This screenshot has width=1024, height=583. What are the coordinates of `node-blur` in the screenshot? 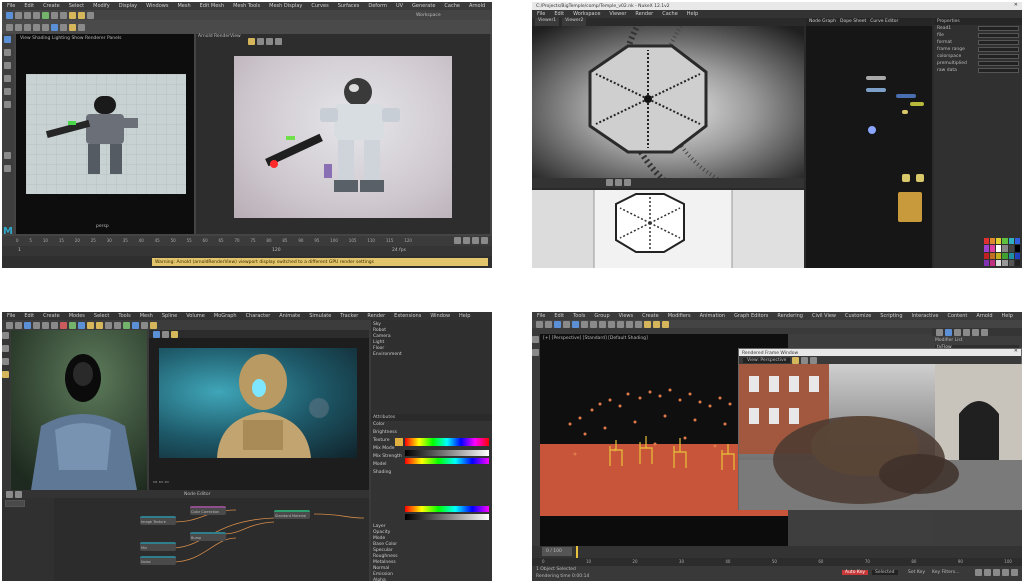 It's located at (917, 104).